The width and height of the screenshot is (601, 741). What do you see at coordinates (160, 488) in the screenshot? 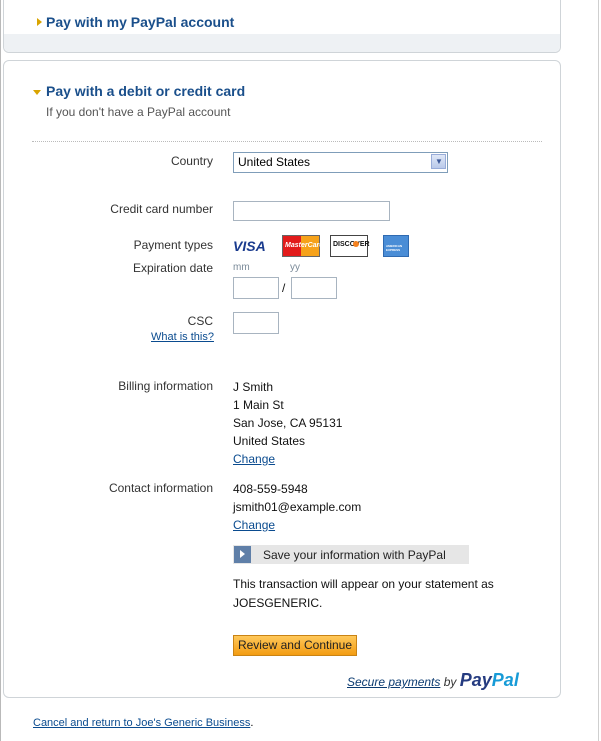
I see `contact-label: Contact information` at bounding box center [160, 488].